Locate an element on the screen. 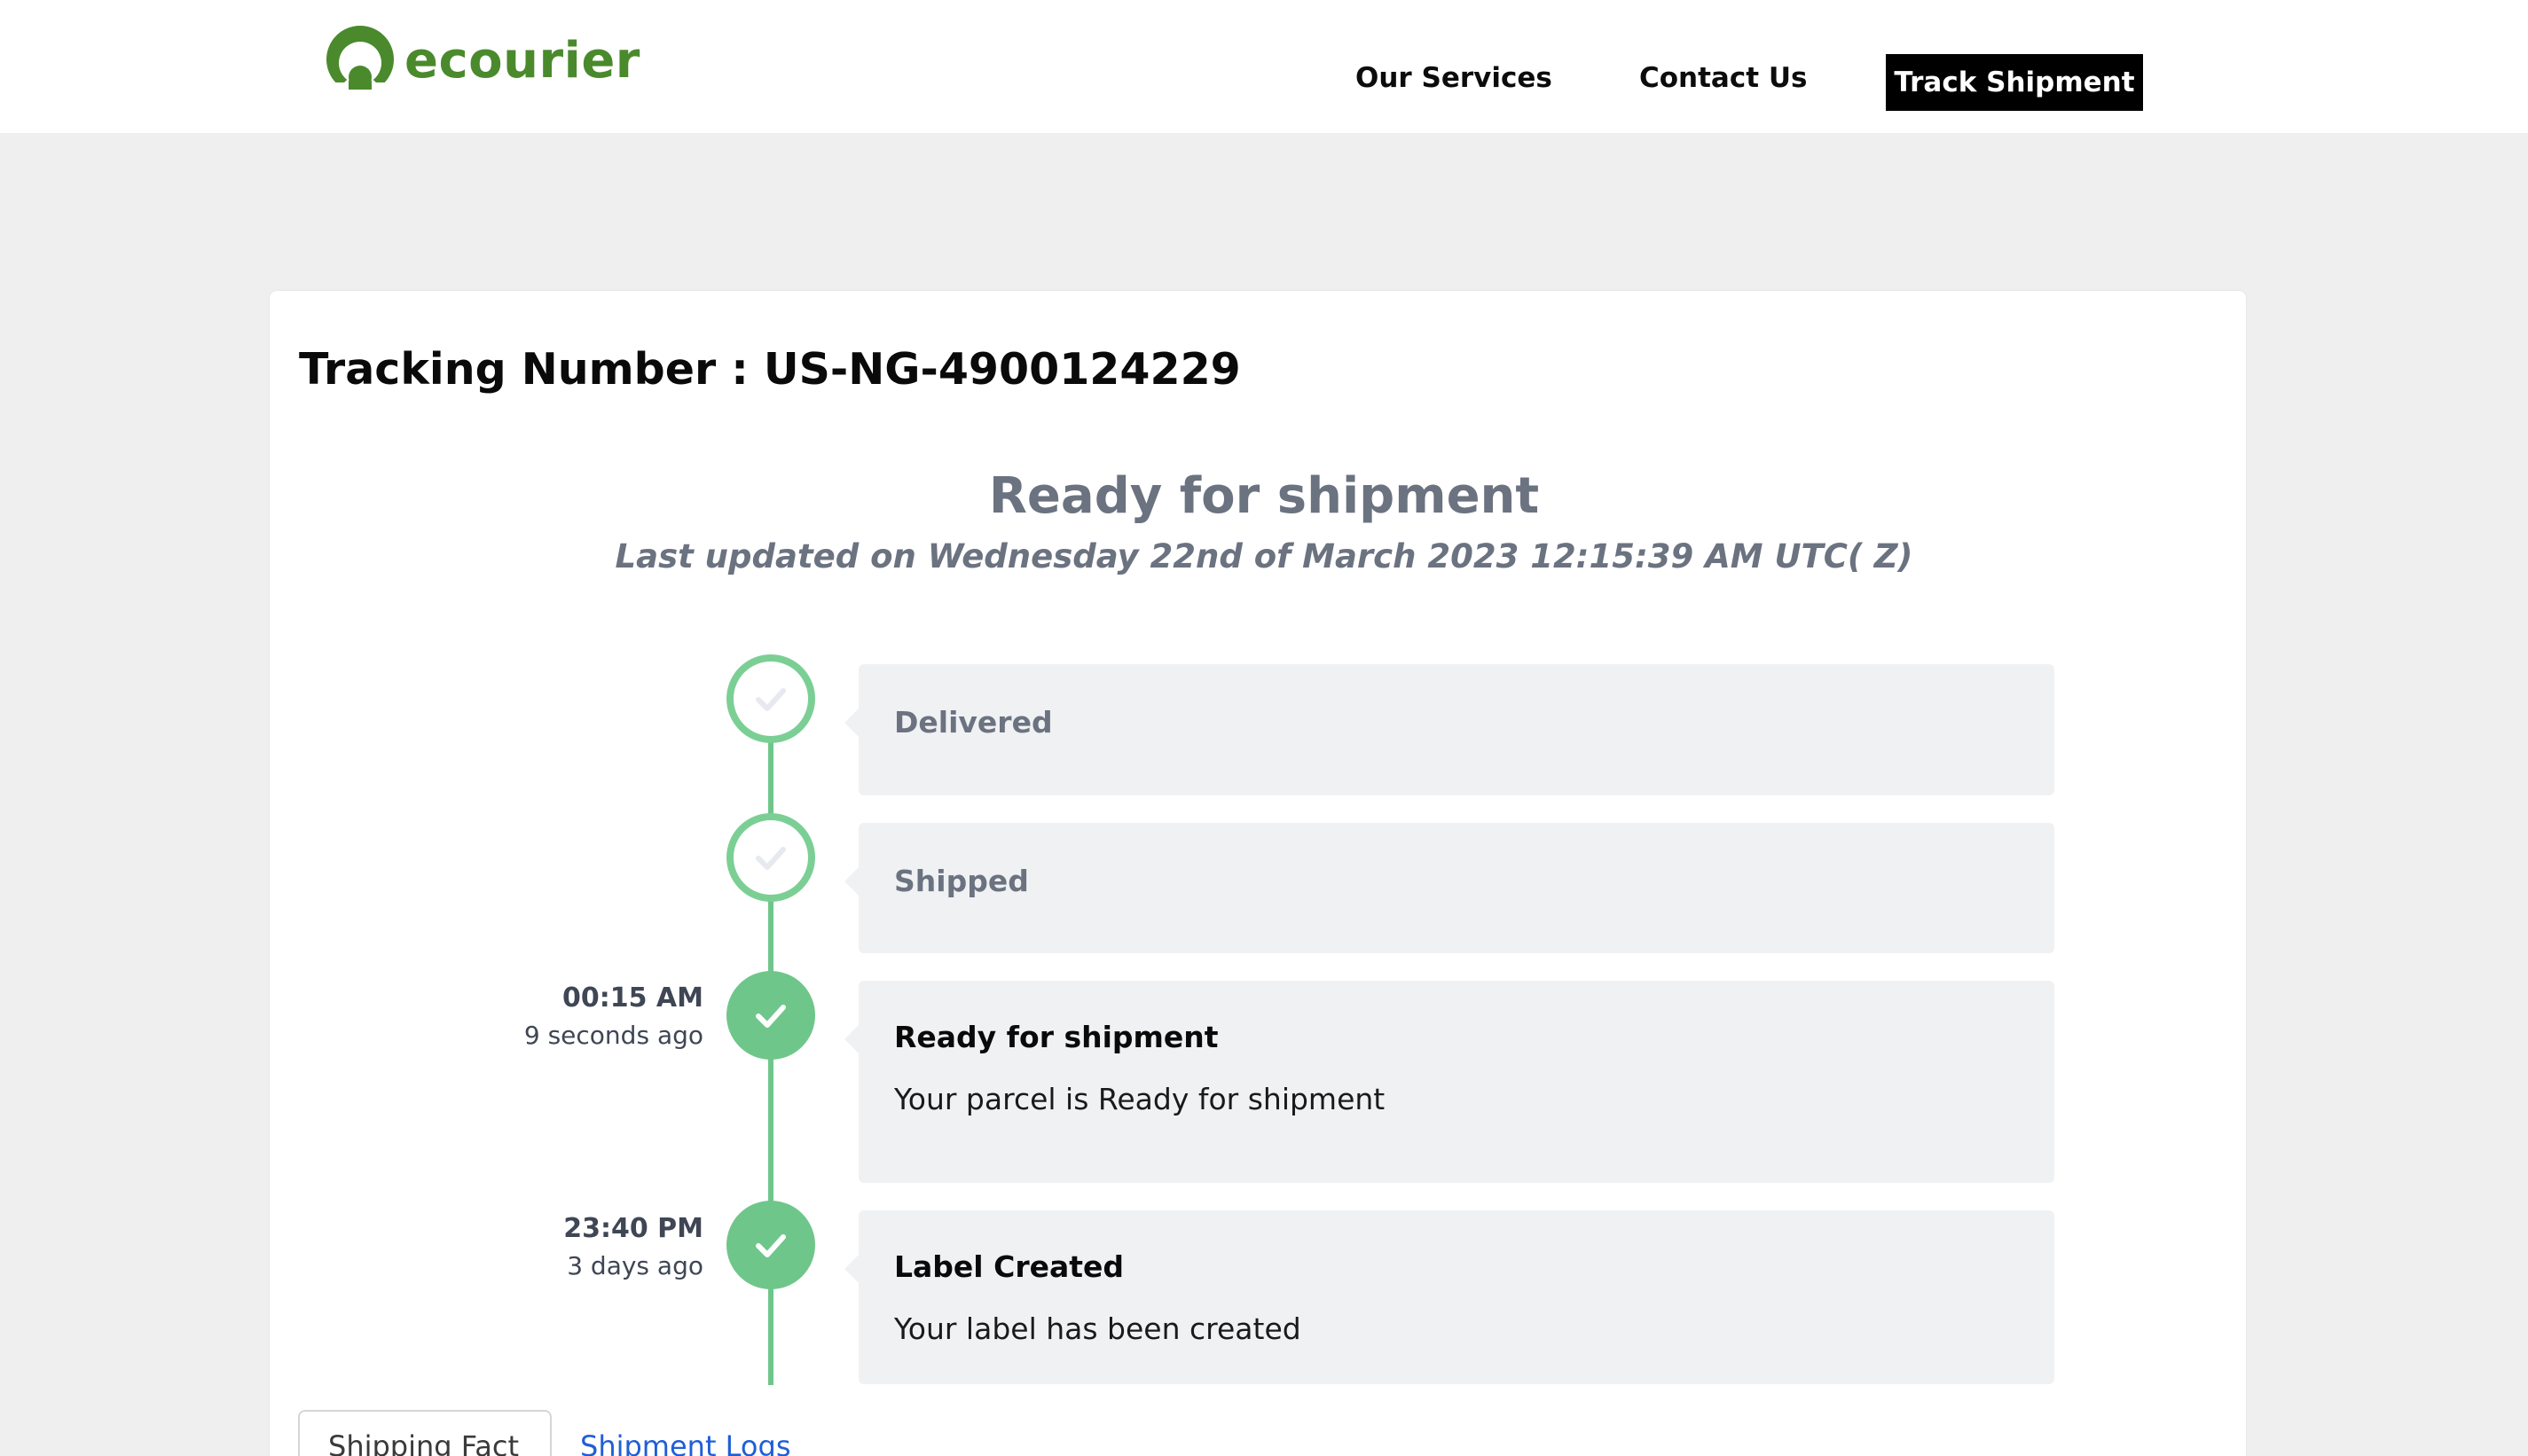 This screenshot has height=1456, width=2528. tracking-number-heading: Tracking Number : US-NG-4900124229 is located at coordinates (770, 369).